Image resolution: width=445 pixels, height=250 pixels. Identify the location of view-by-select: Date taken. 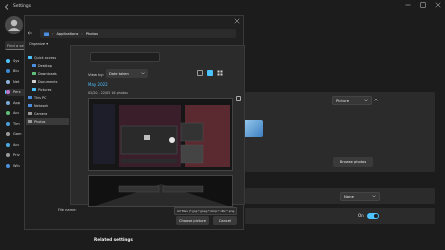
(127, 73).